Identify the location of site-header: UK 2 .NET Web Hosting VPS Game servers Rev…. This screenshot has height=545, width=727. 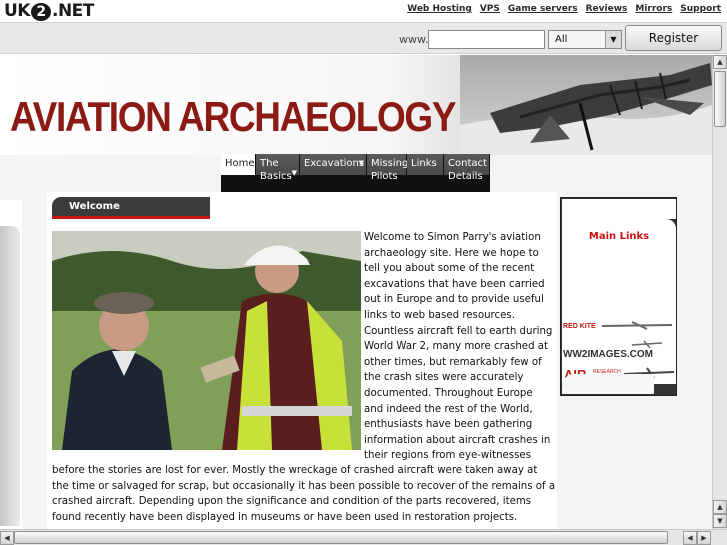
(363, 11).